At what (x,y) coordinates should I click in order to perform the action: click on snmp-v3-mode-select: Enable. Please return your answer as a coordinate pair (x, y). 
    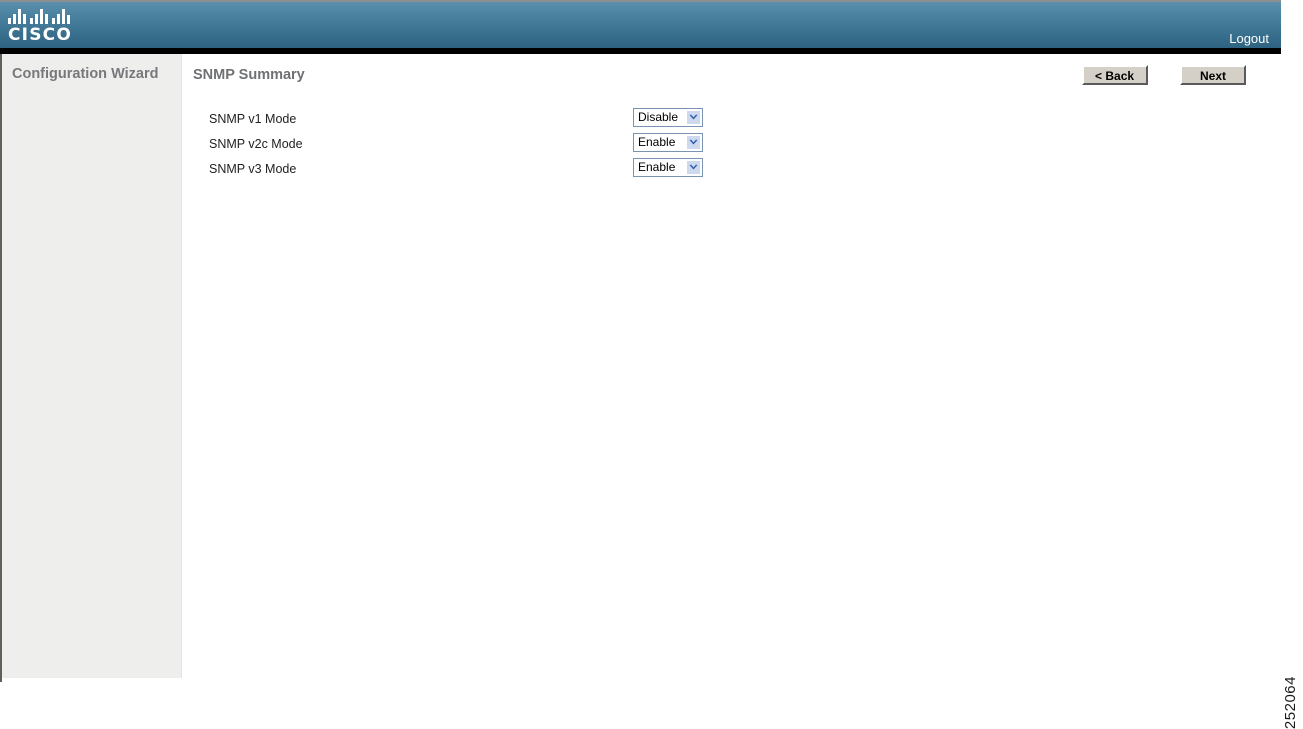
    Looking at the image, I should click on (668, 167).